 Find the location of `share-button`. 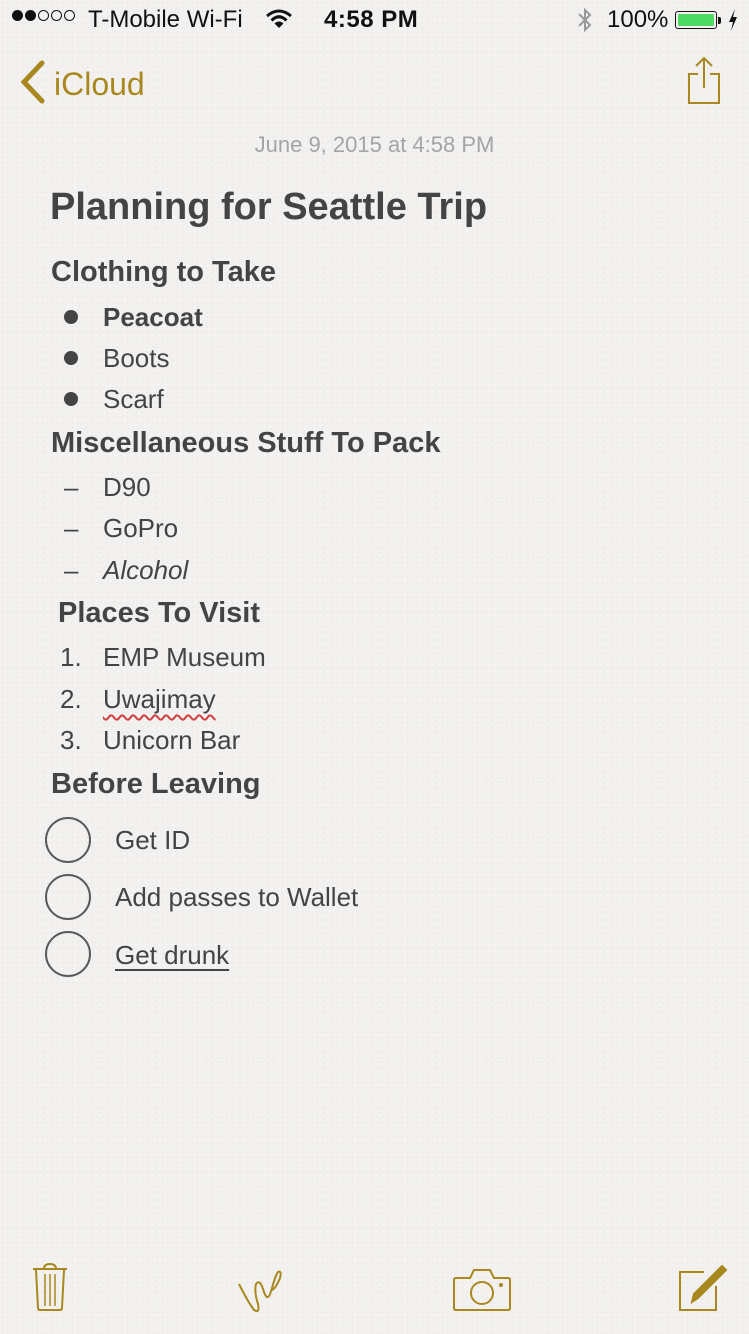

share-button is located at coordinates (704, 83).